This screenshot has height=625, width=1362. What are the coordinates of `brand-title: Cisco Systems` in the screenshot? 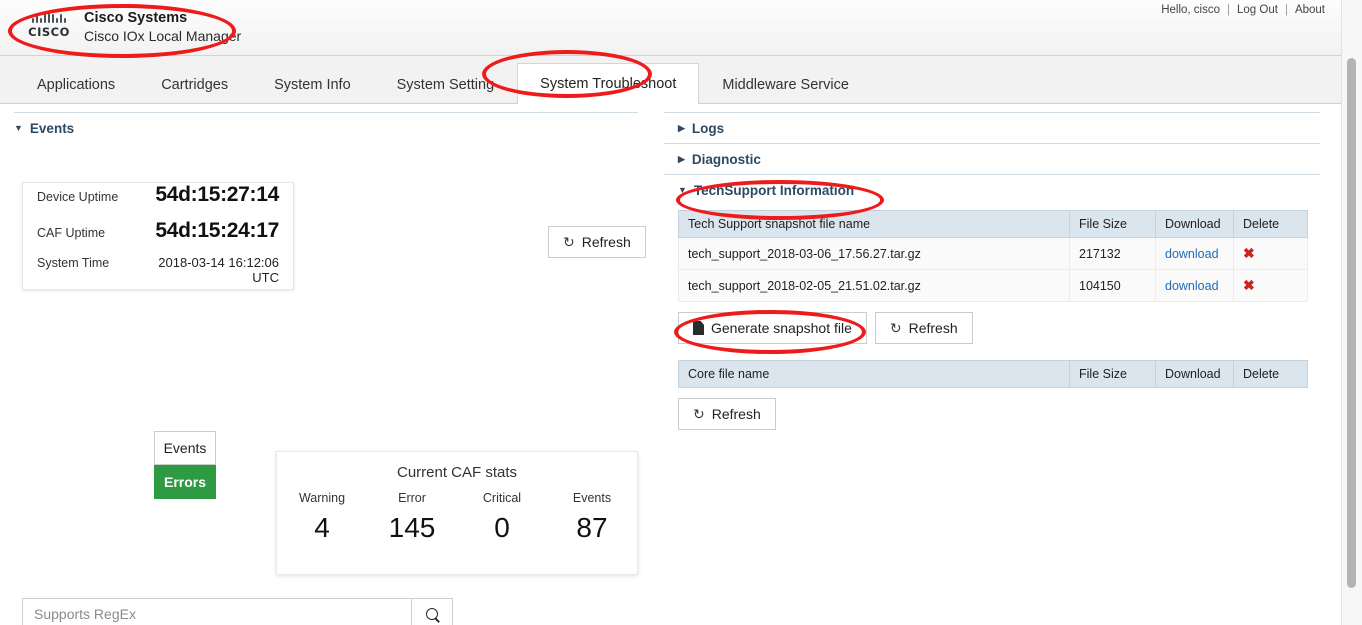 It's located at (136, 18).